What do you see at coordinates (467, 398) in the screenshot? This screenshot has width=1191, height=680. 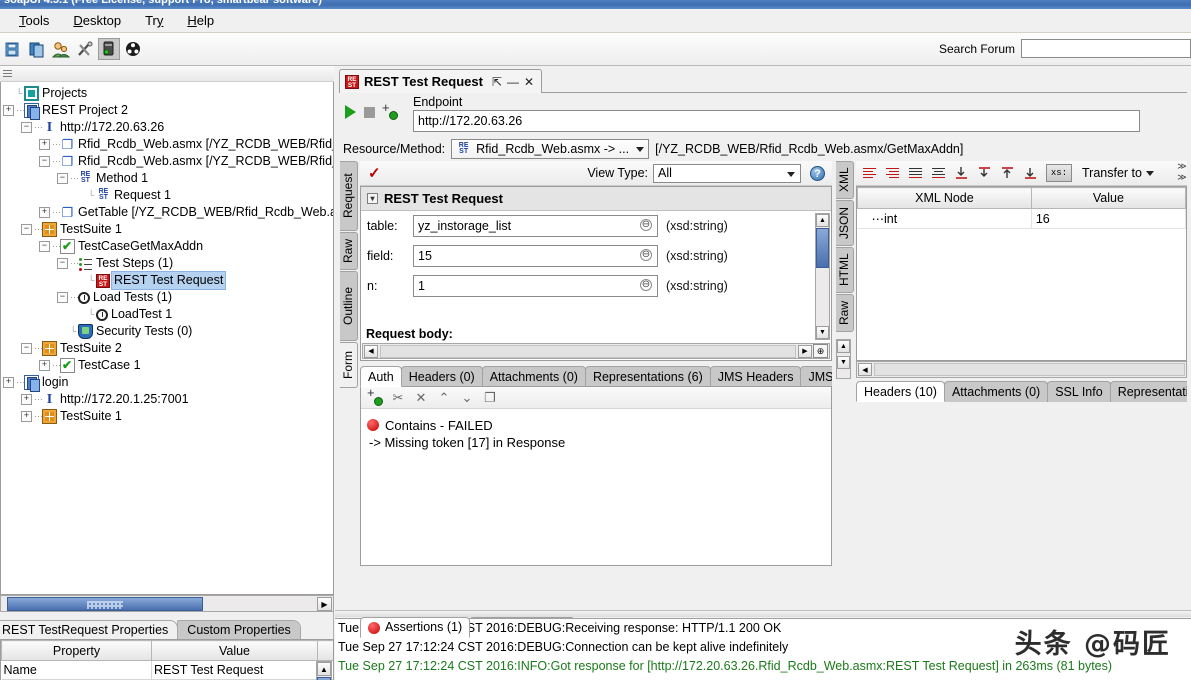 I see `move-down-icon: ⌄` at bounding box center [467, 398].